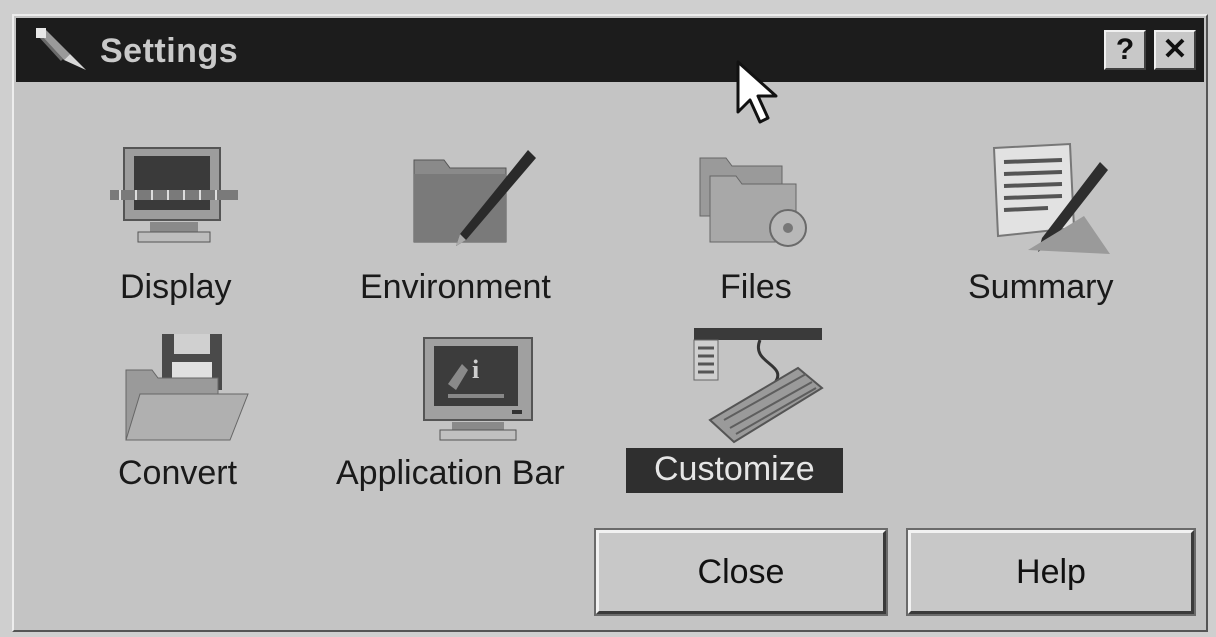 Image resolution: width=1216 pixels, height=637 pixels. Describe the element at coordinates (169, 51) in the screenshot. I see `window-title: Settings` at that location.